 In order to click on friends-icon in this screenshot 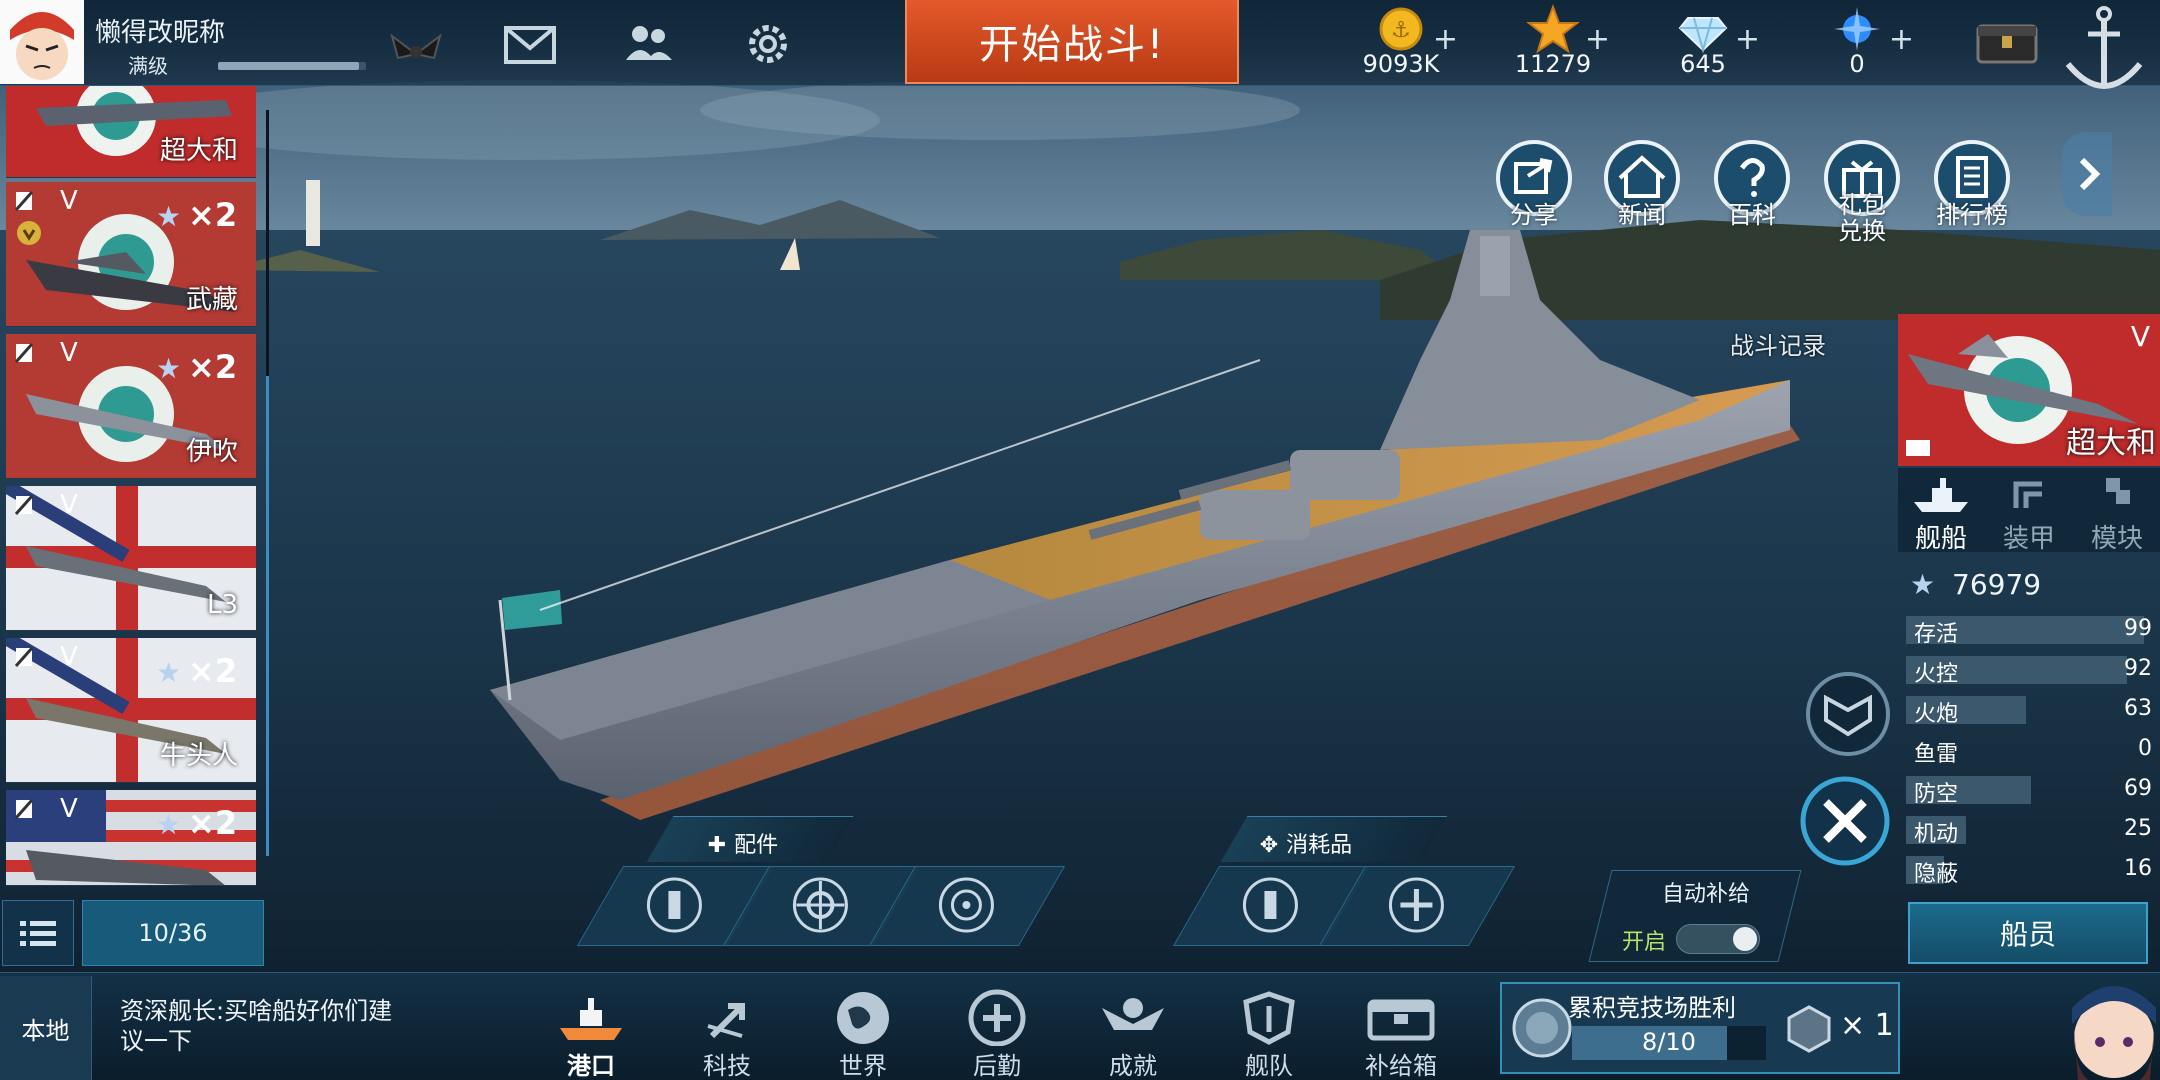, I will do `click(648, 44)`.